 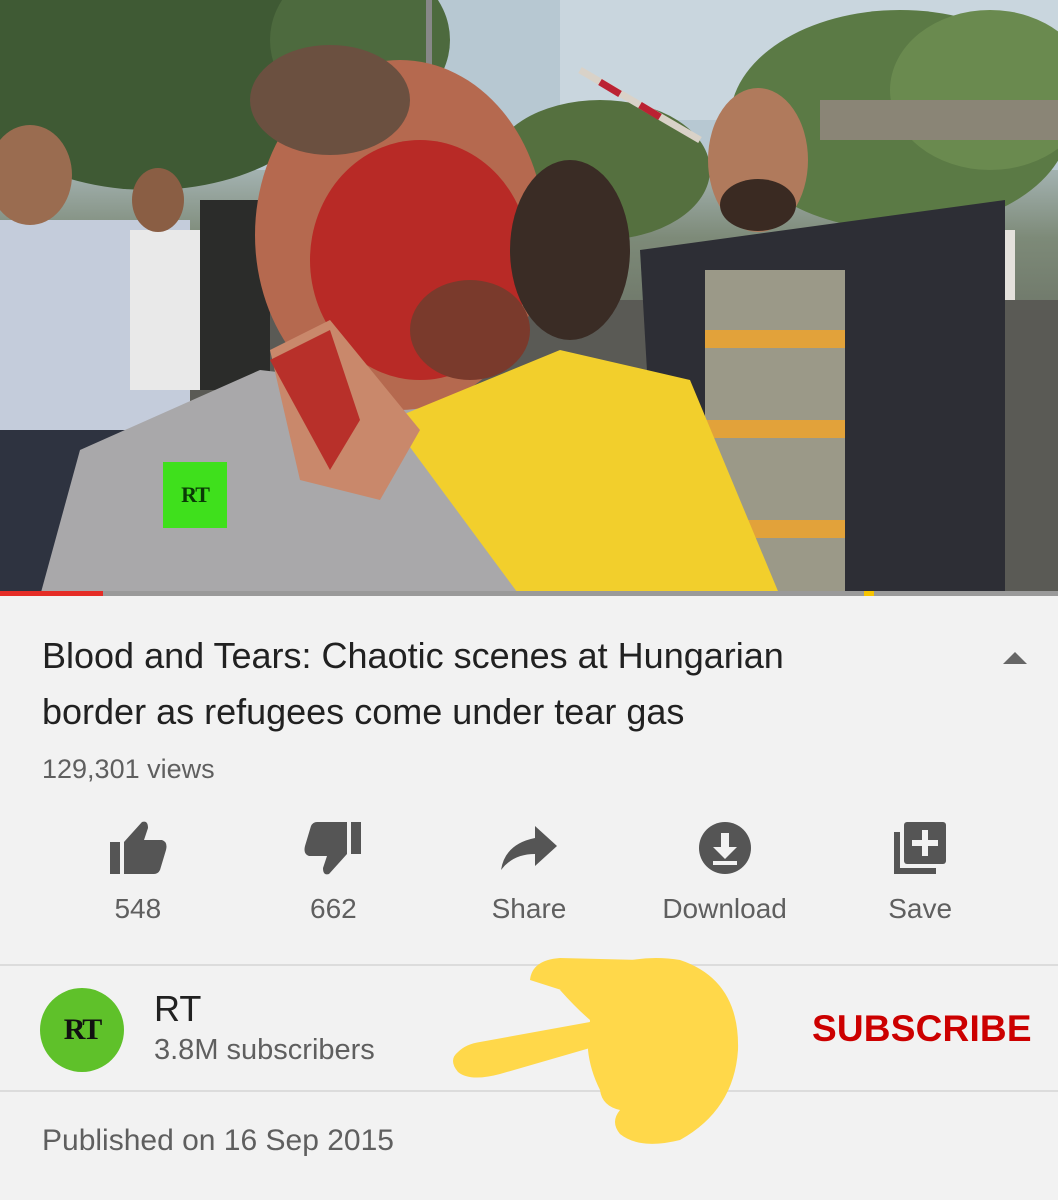 I want to click on download-button: Download, so click(x=725, y=876).